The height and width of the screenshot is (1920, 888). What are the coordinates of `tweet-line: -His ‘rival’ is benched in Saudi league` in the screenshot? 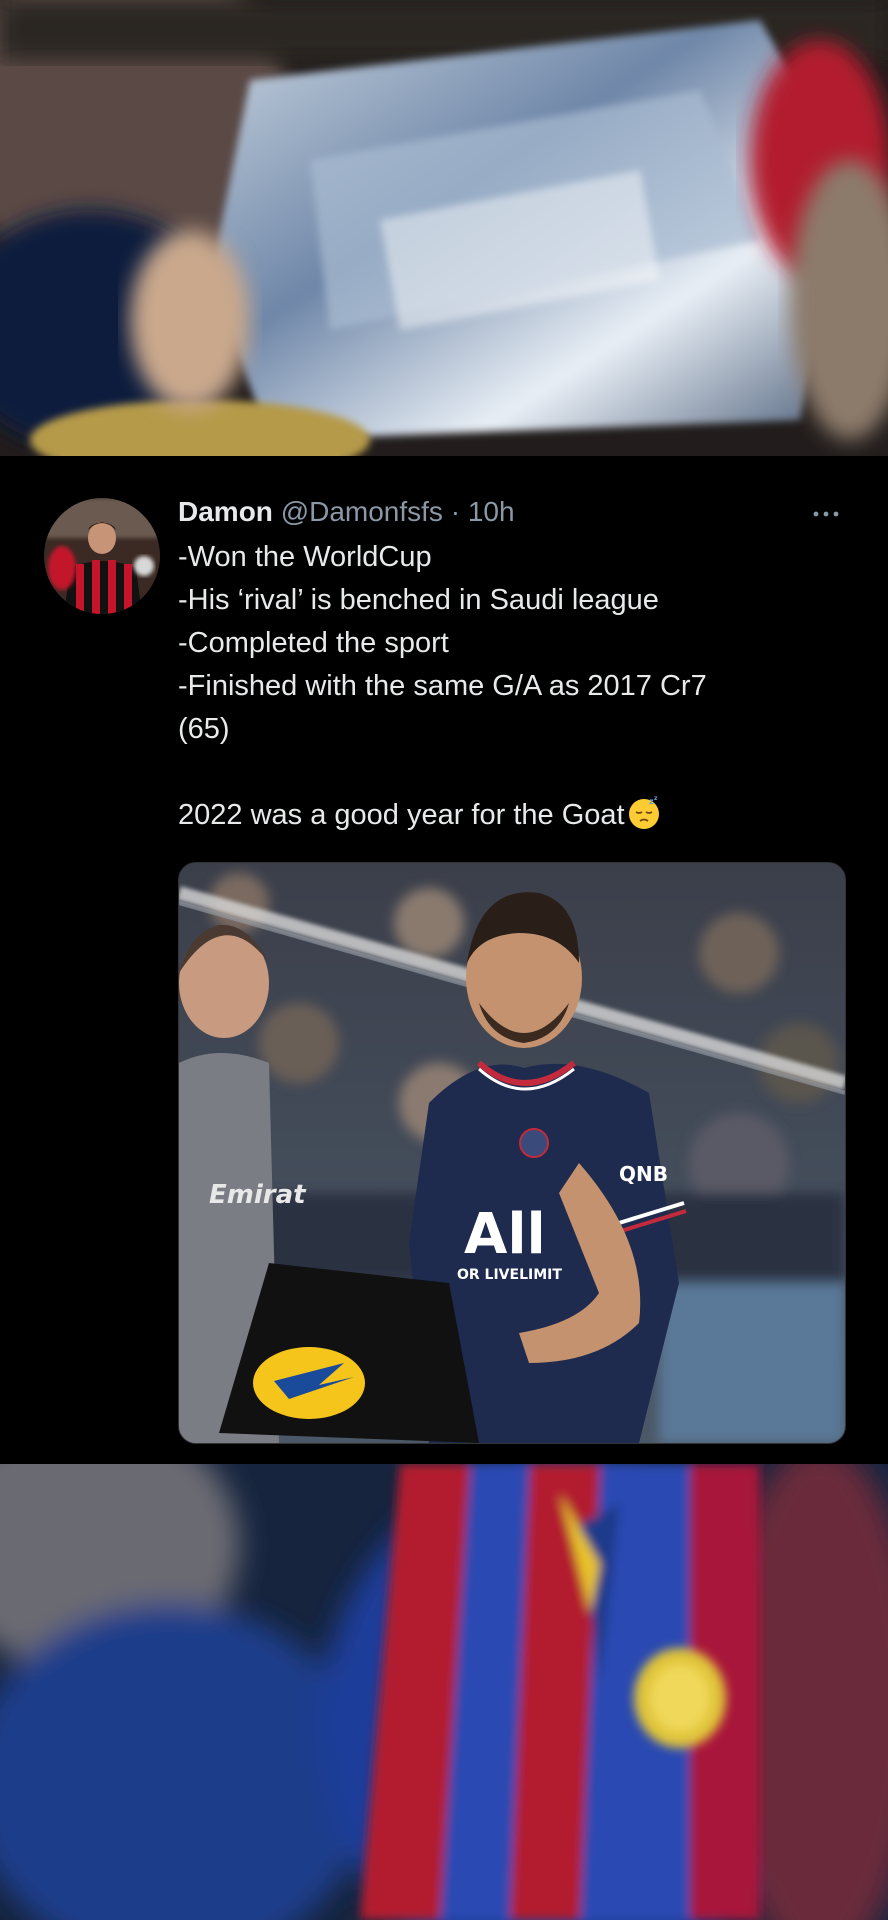 It's located at (418, 600).